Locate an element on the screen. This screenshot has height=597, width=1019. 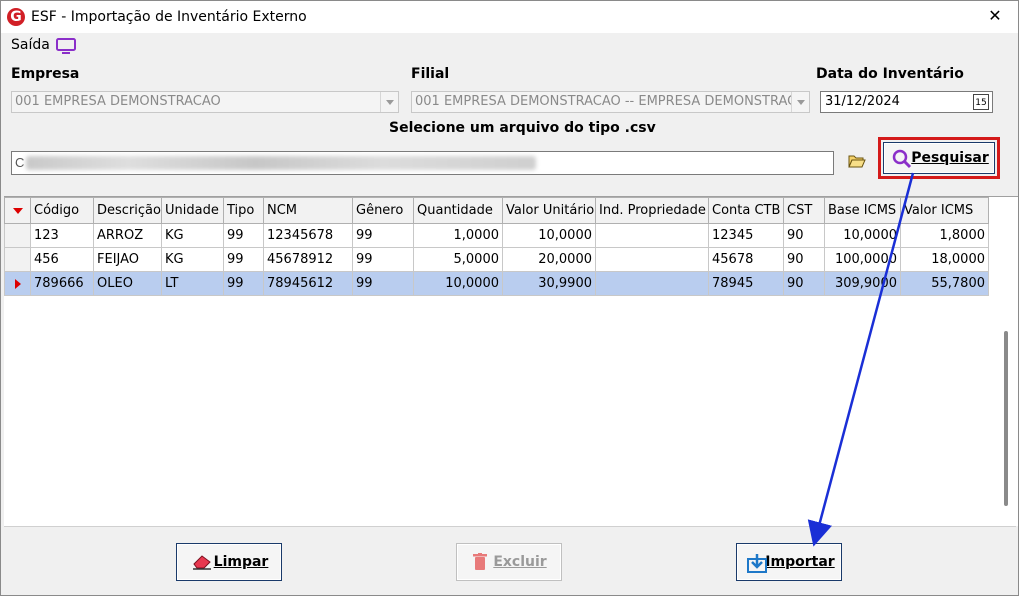
calendar-icon: 15 is located at coordinates (981, 102).